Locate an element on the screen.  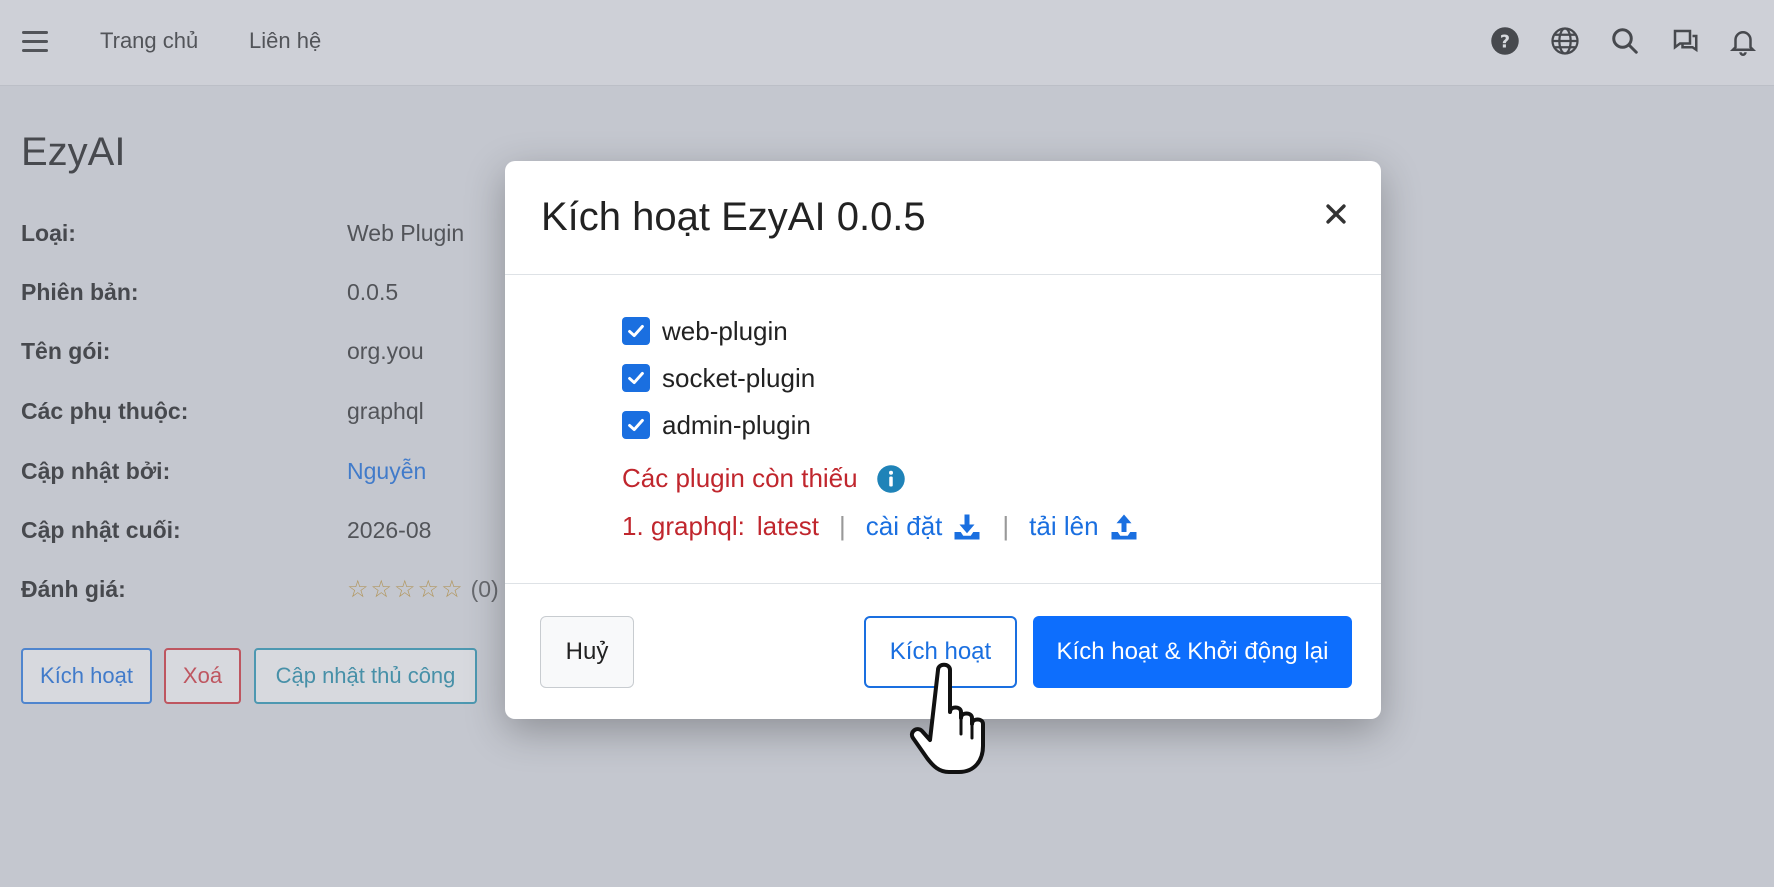
plugin-checkbox-socket: socket-plugin is located at coordinates (718, 378).